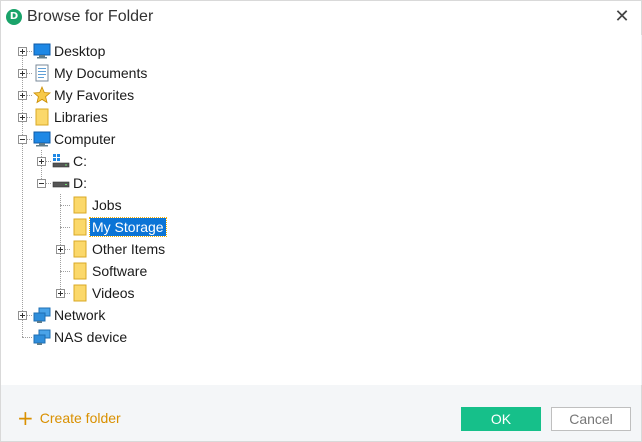 The width and height of the screenshot is (642, 442). Describe the element at coordinates (42, 95) in the screenshot. I see `star-icon` at that location.